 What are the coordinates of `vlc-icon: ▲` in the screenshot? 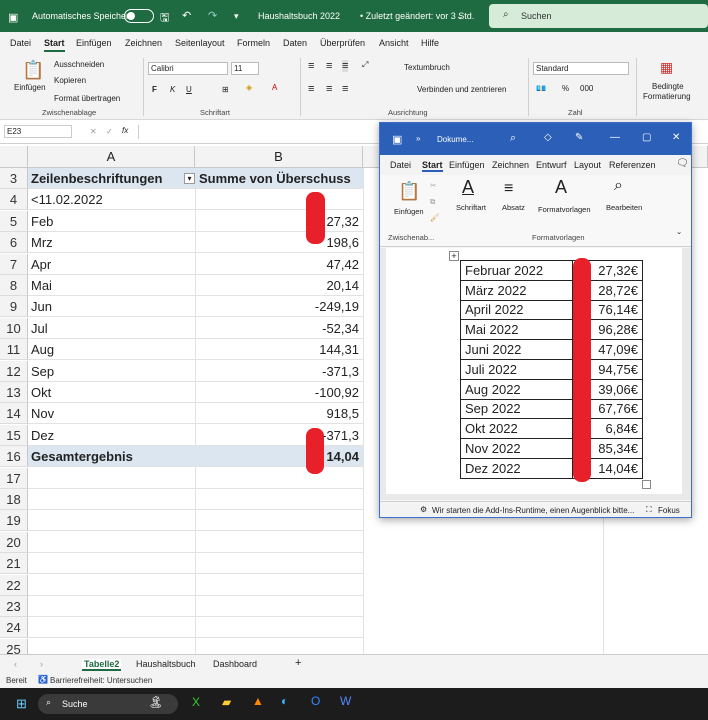 It's located at (258, 701).